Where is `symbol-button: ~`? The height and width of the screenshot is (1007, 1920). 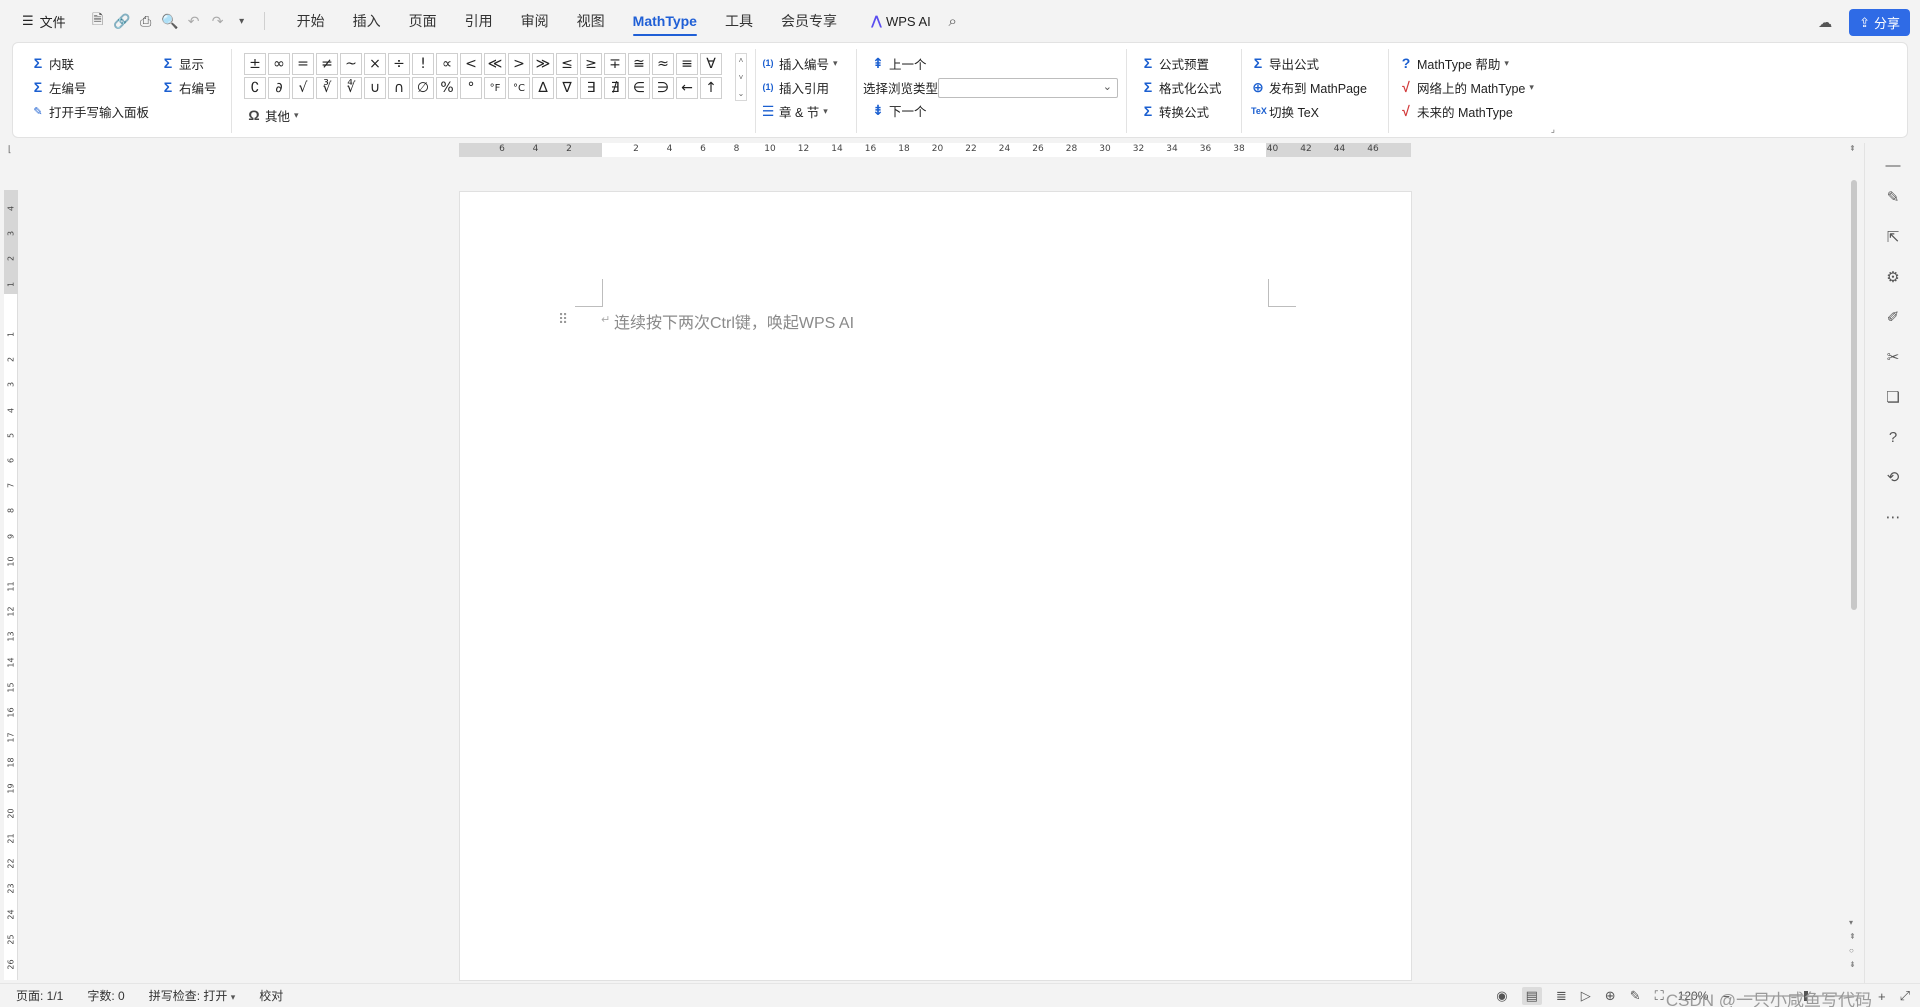 symbol-button: ~ is located at coordinates (351, 64).